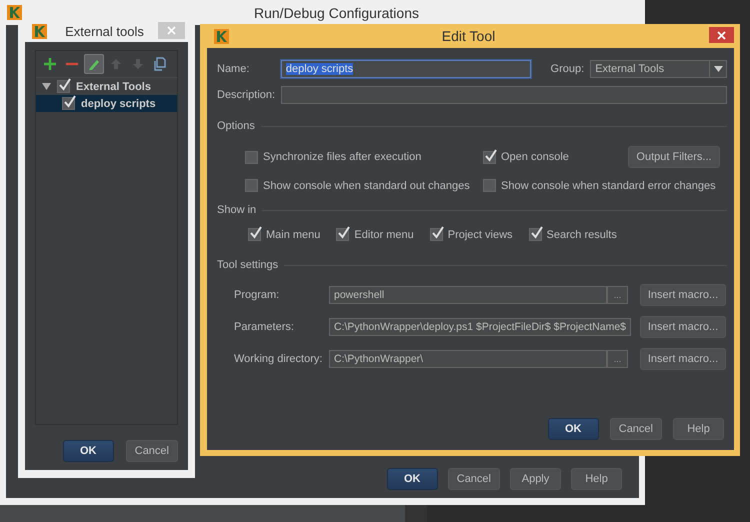 The height and width of the screenshot is (522, 750). What do you see at coordinates (50, 64) in the screenshot?
I see `add-icon` at bounding box center [50, 64].